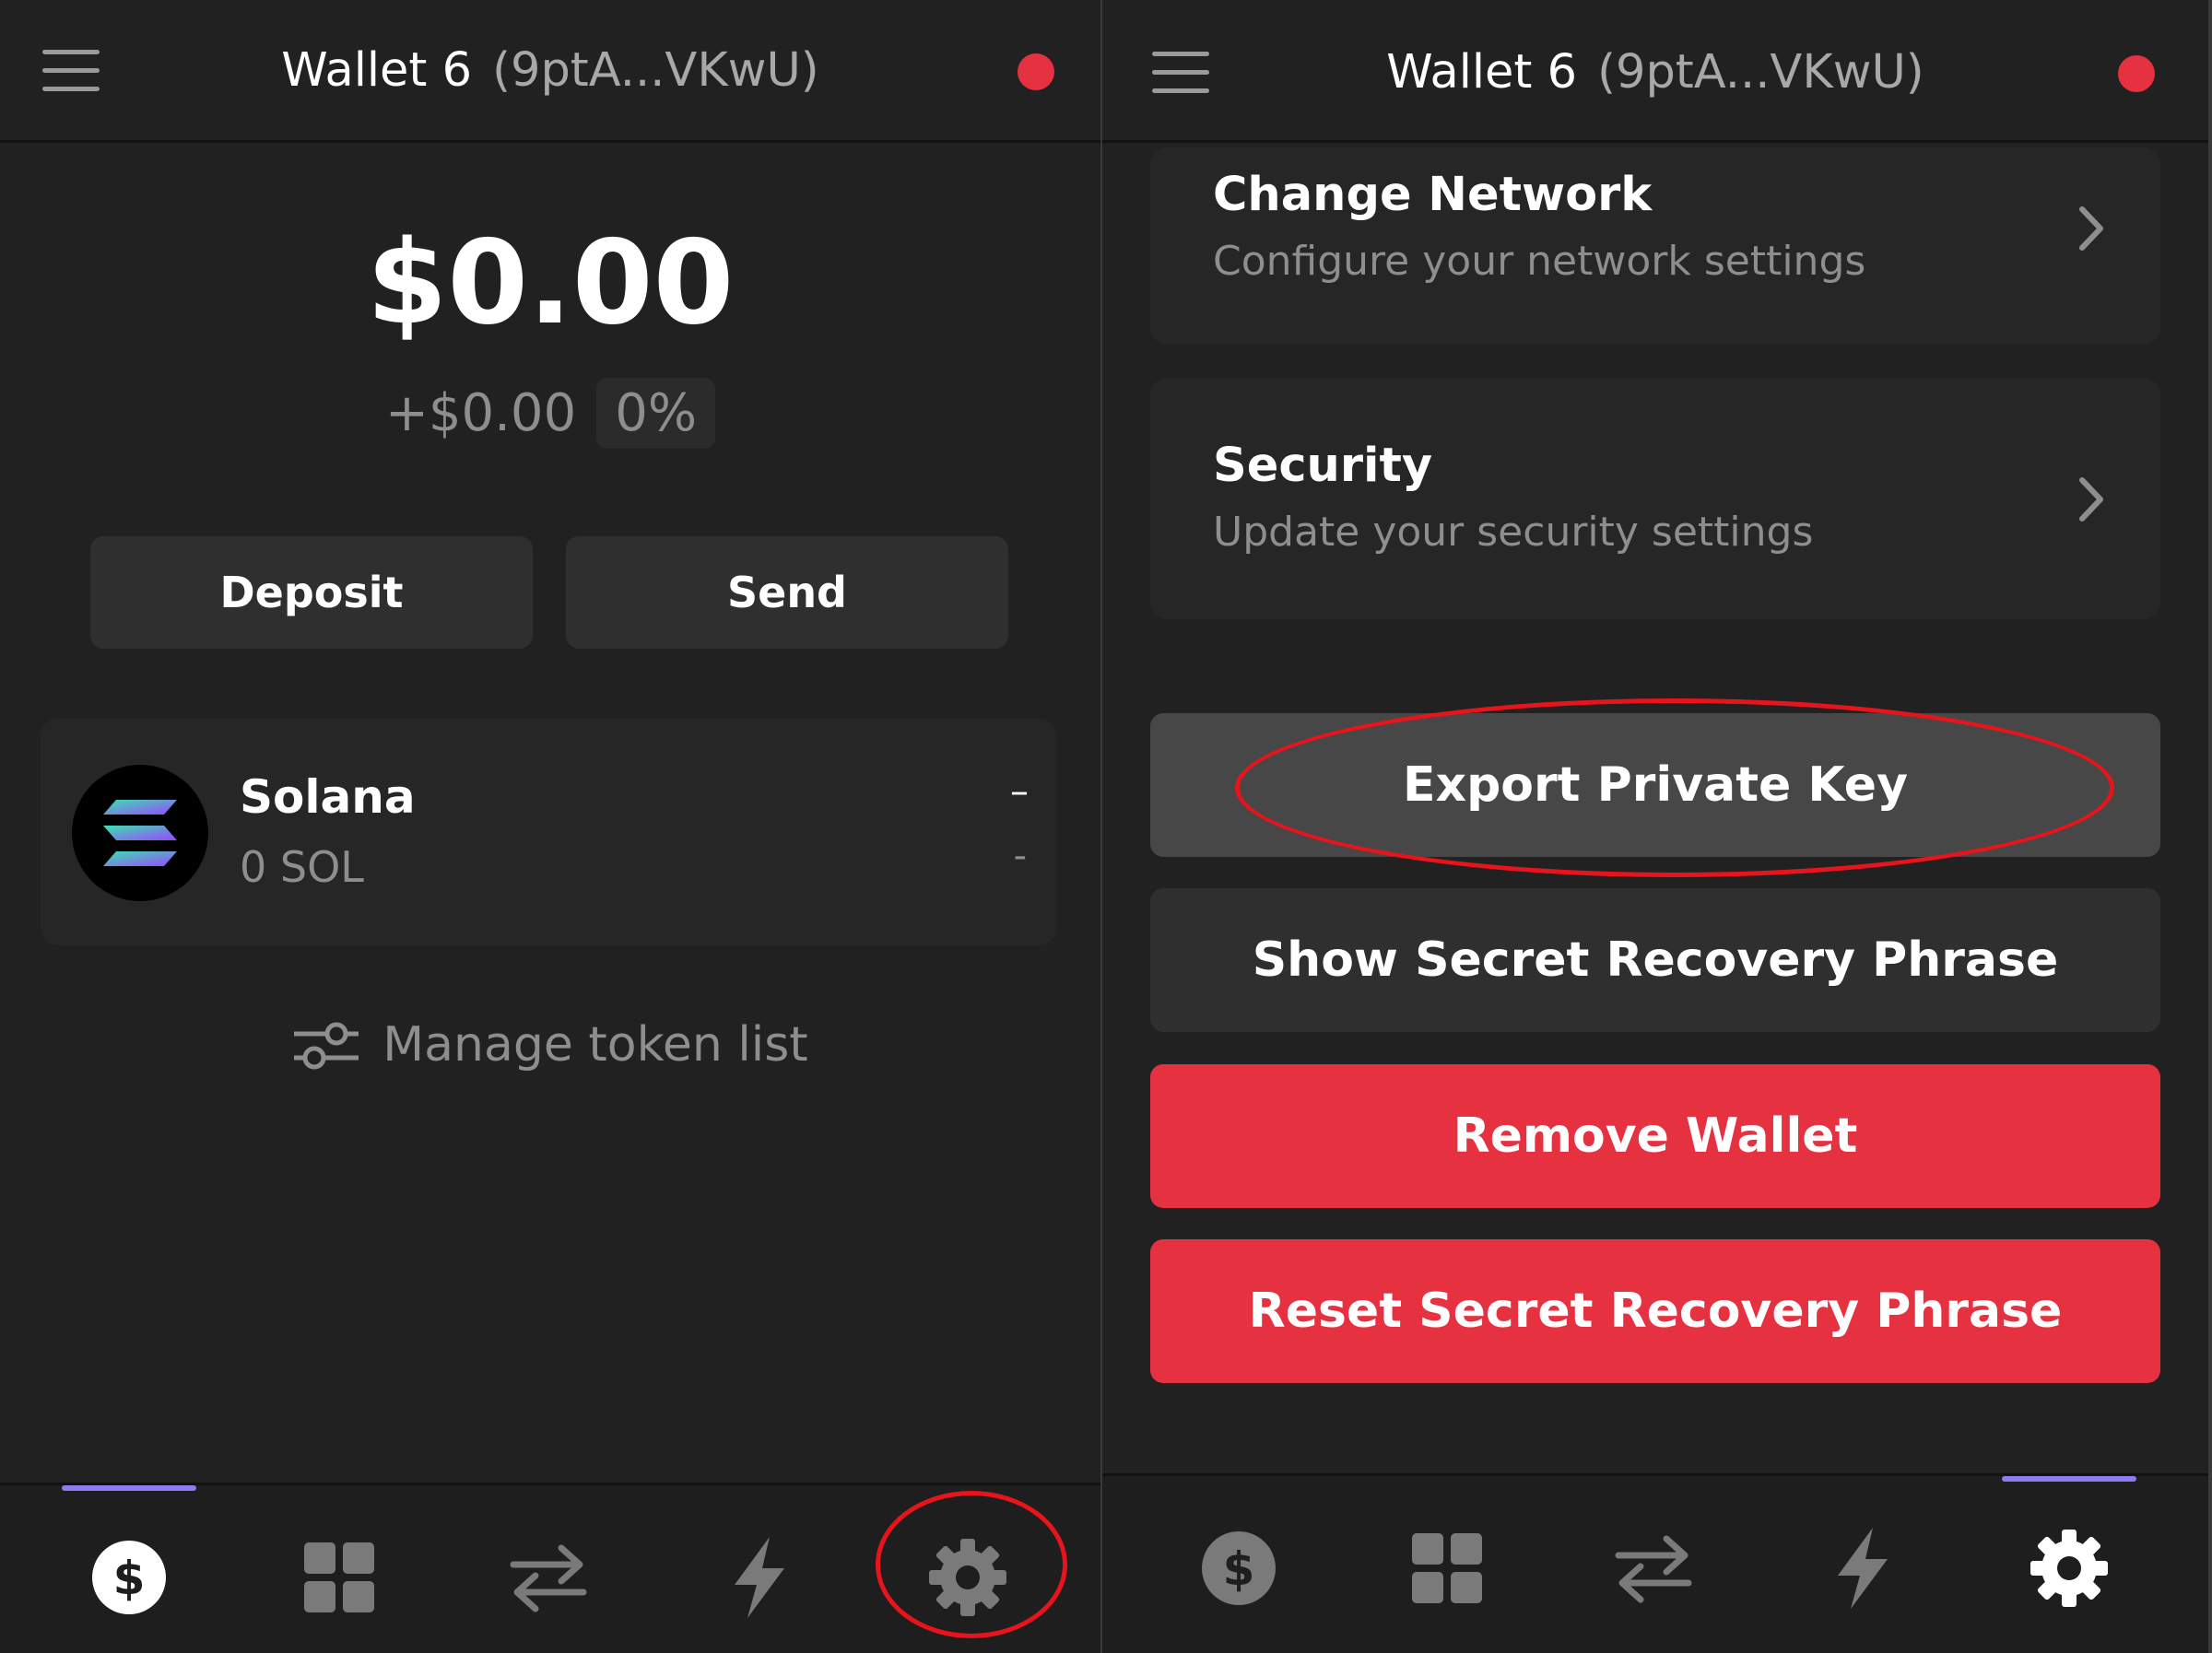 The image size is (2212, 1653). What do you see at coordinates (787, 592) in the screenshot?
I see `send-button: Send` at bounding box center [787, 592].